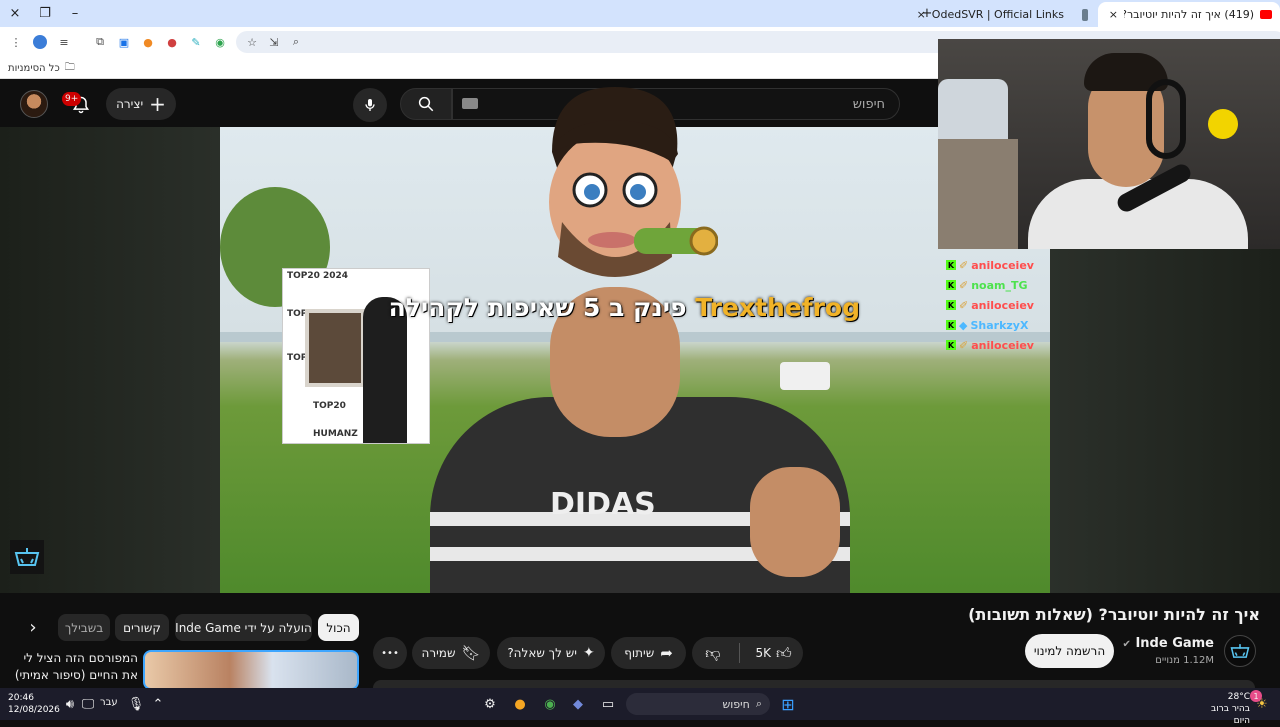  I want to click on extensions-icon: ⧉, so click(100, 42).